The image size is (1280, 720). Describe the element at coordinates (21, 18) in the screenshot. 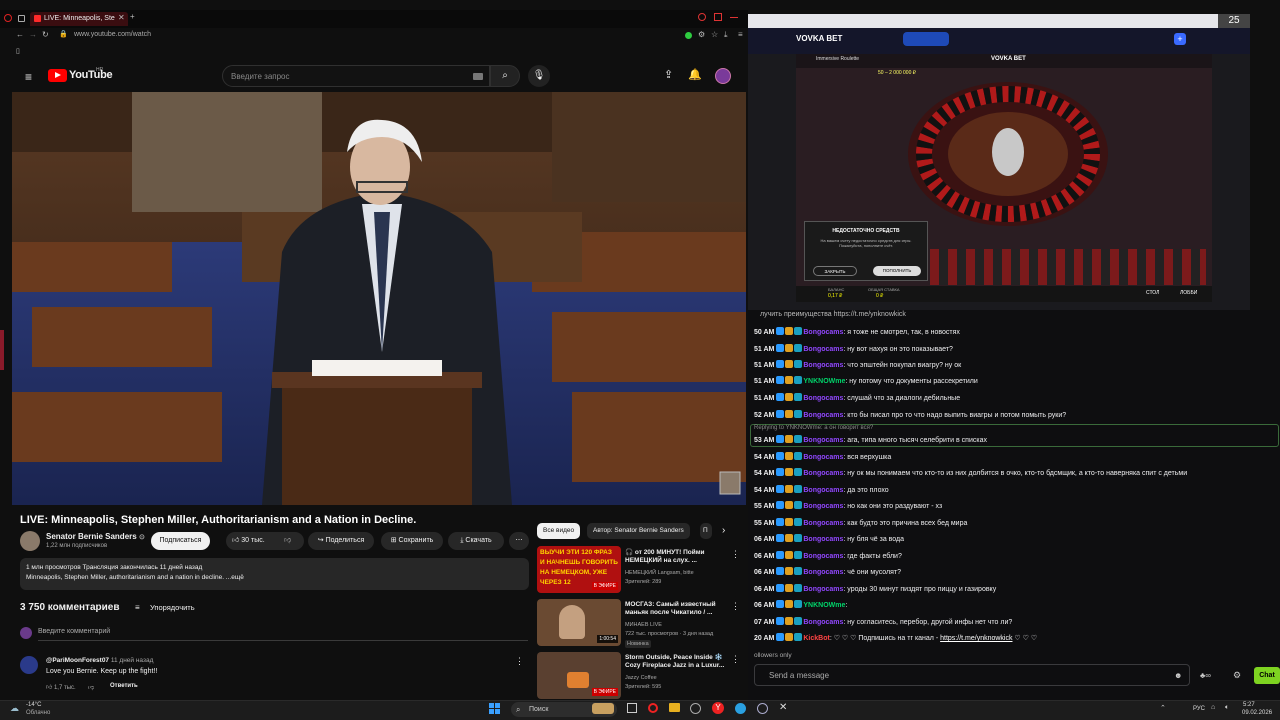

I see `tab-overview-icon` at that location.